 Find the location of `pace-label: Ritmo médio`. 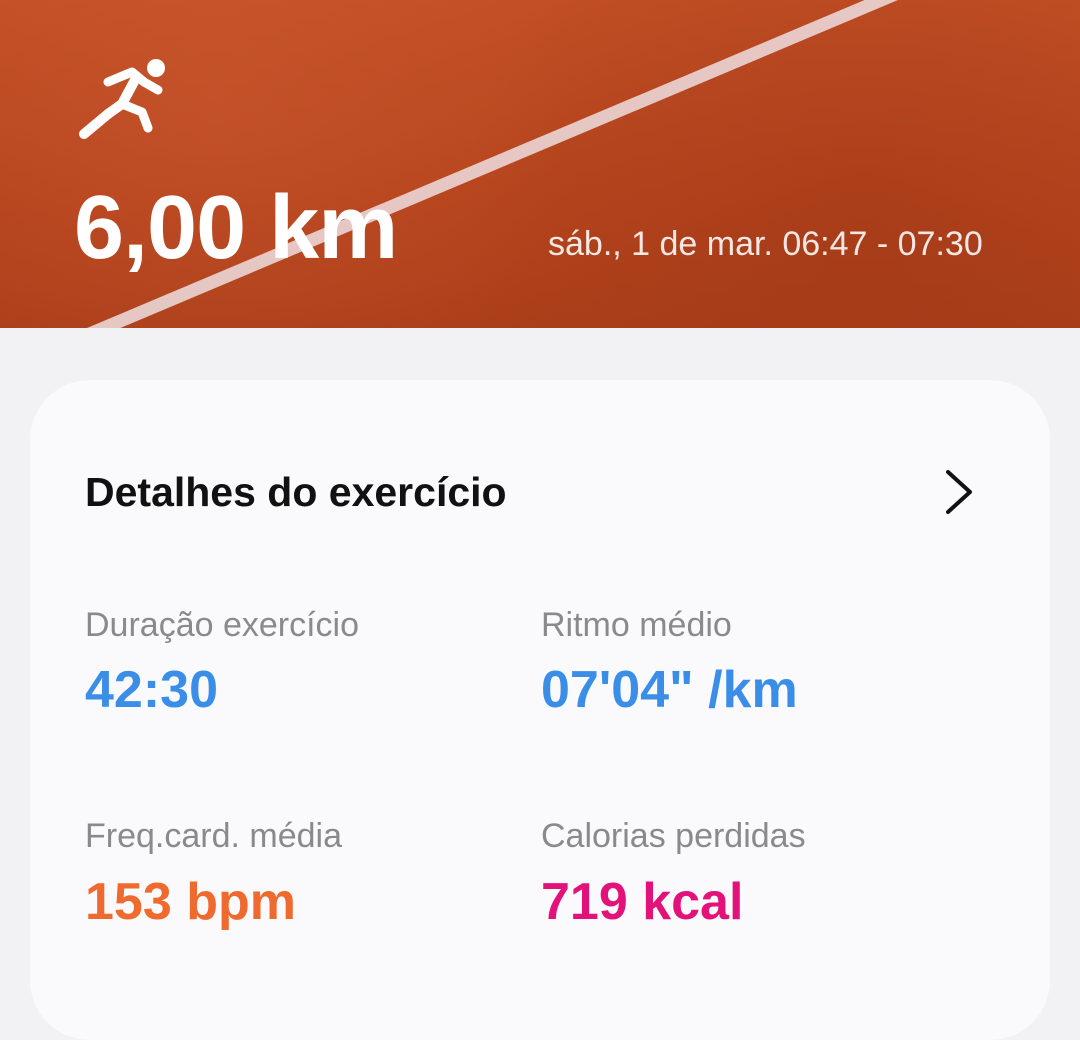

pace-label: Ritmo médio is located at coordinates (636, 625).